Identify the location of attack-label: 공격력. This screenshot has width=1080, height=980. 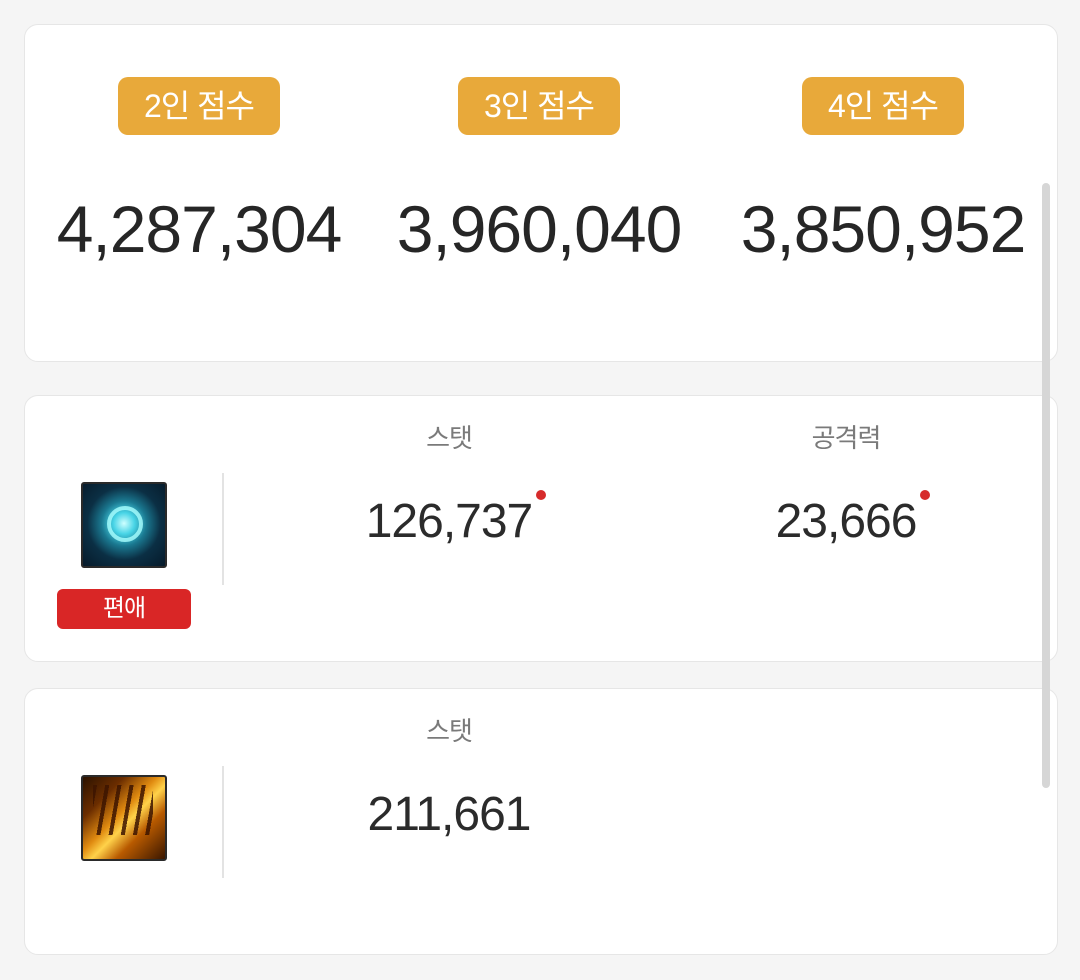
(846, 438).